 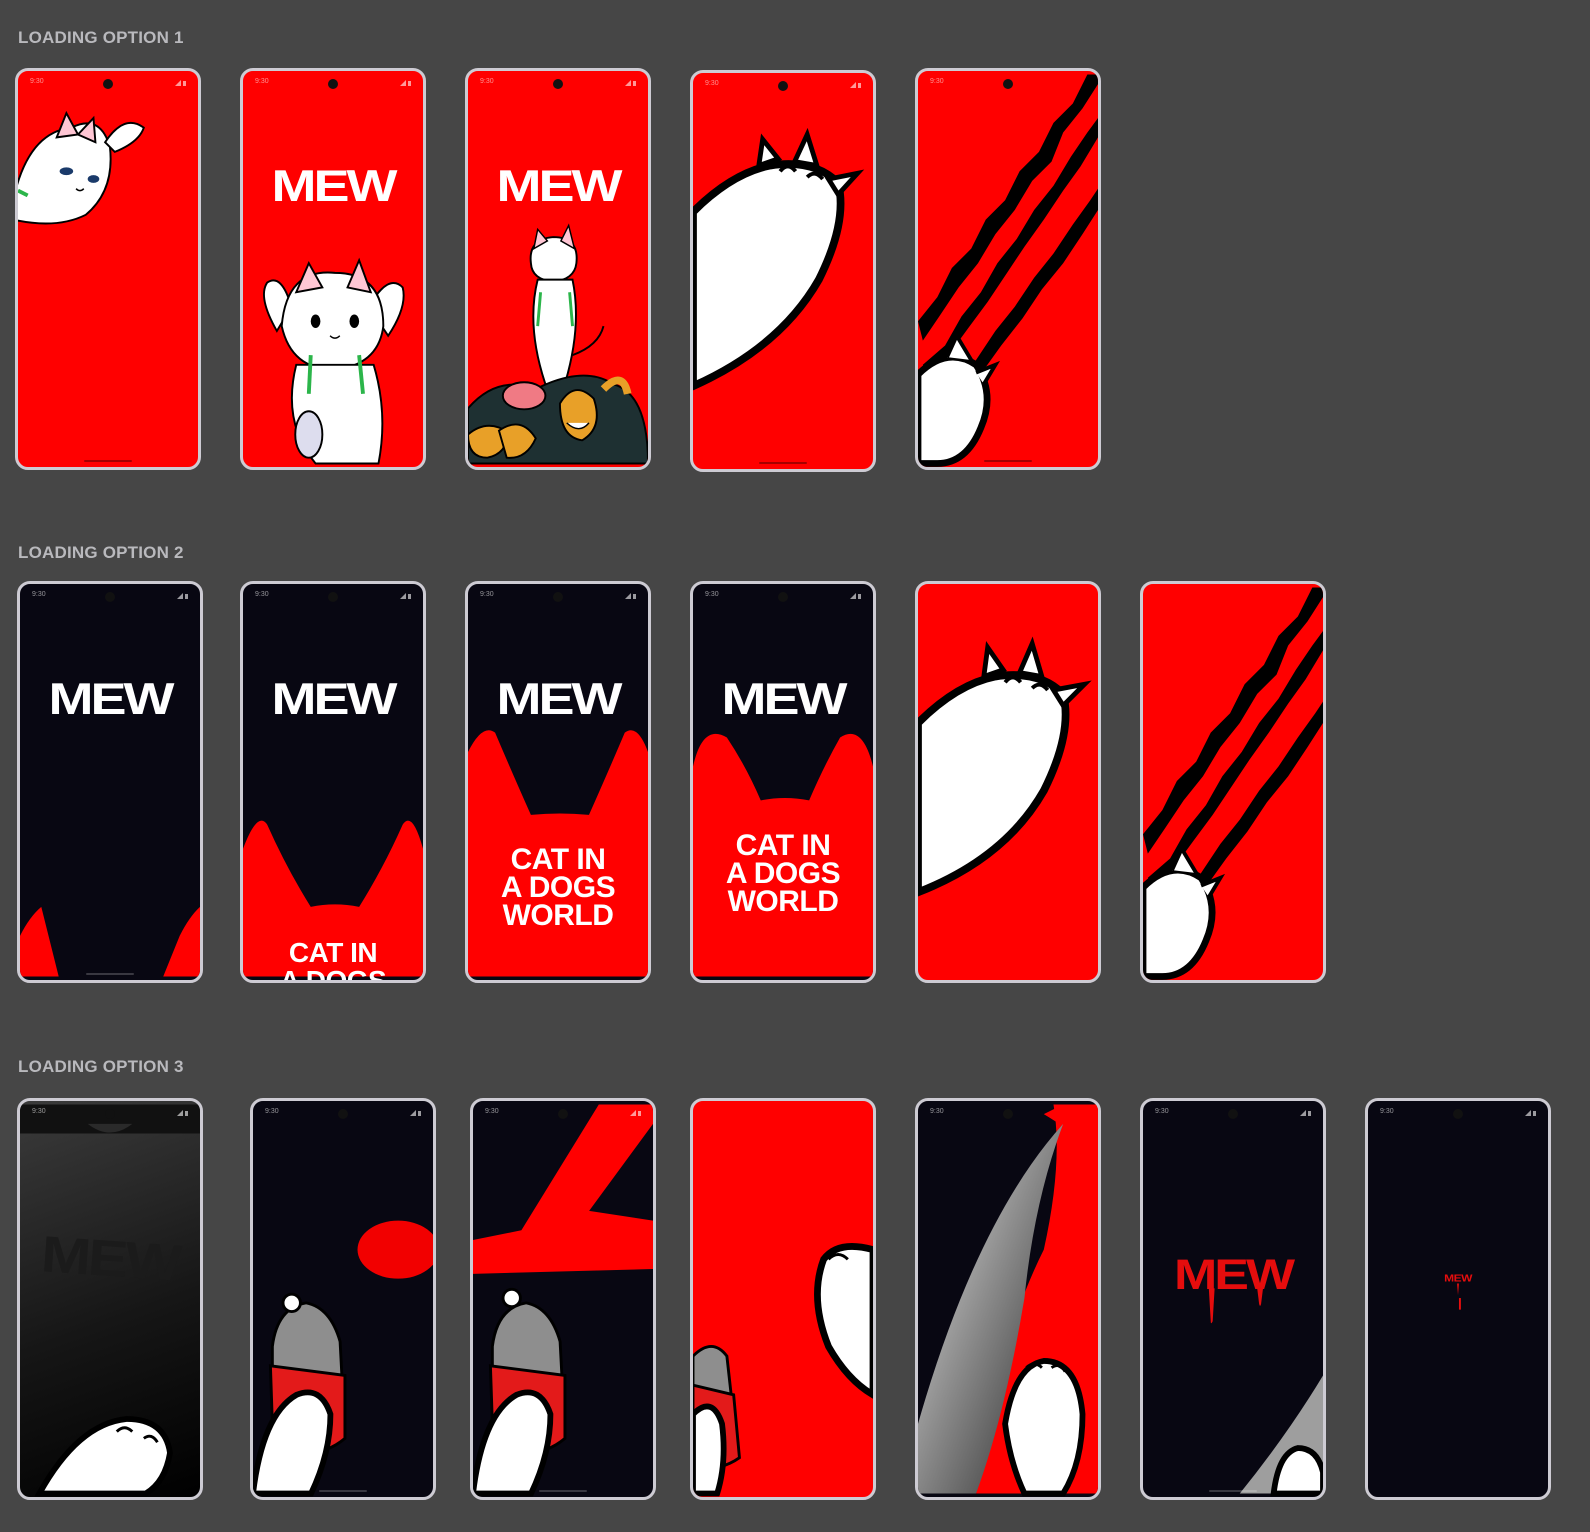 I want to click on paw-and-can-illustration, so click(x=783, y=1370).